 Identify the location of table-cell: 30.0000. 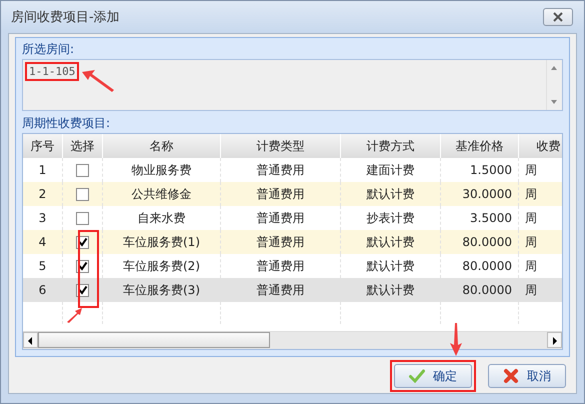
(487, 194).